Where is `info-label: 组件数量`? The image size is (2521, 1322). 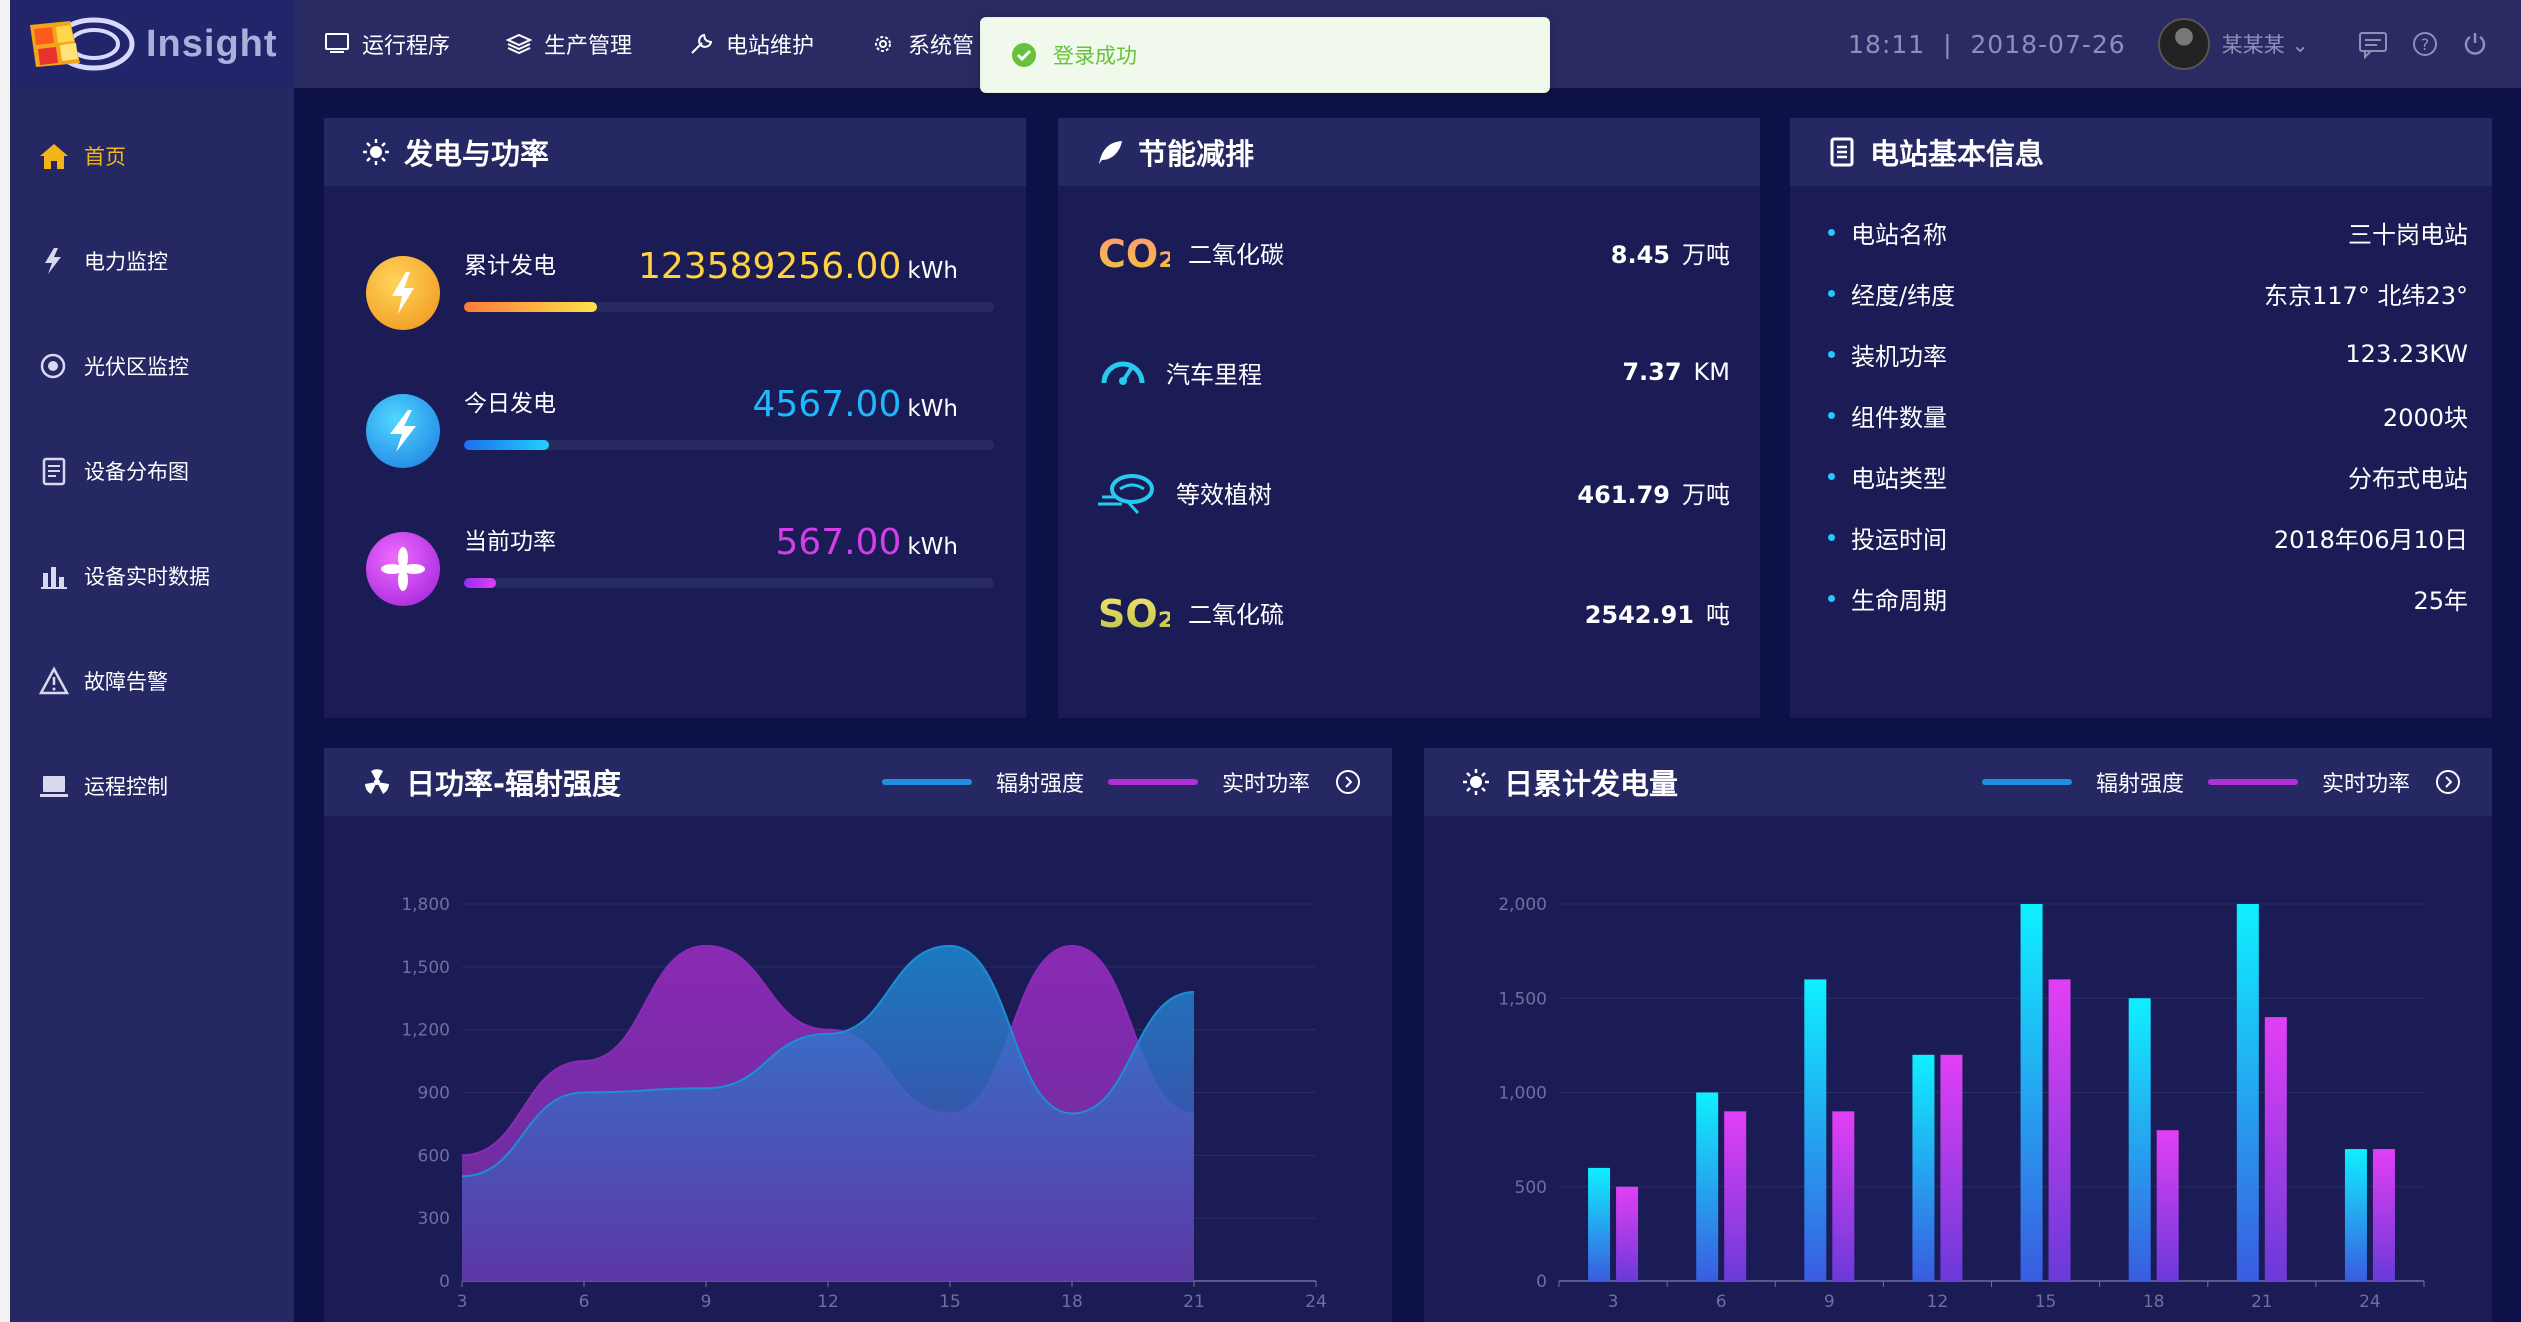 info-label: 组件数量 is located at coordinates (1899, 417).